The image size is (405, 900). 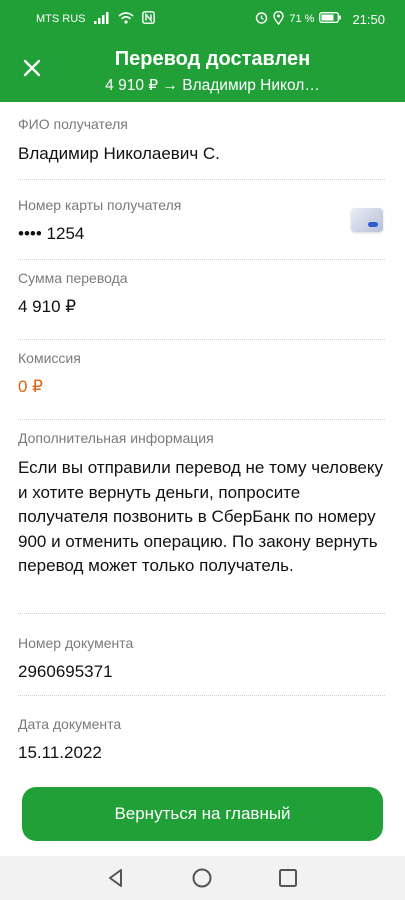 I want to click on status-bar: MTS RUS 71 % 21:50, so click(x=202, y=19).